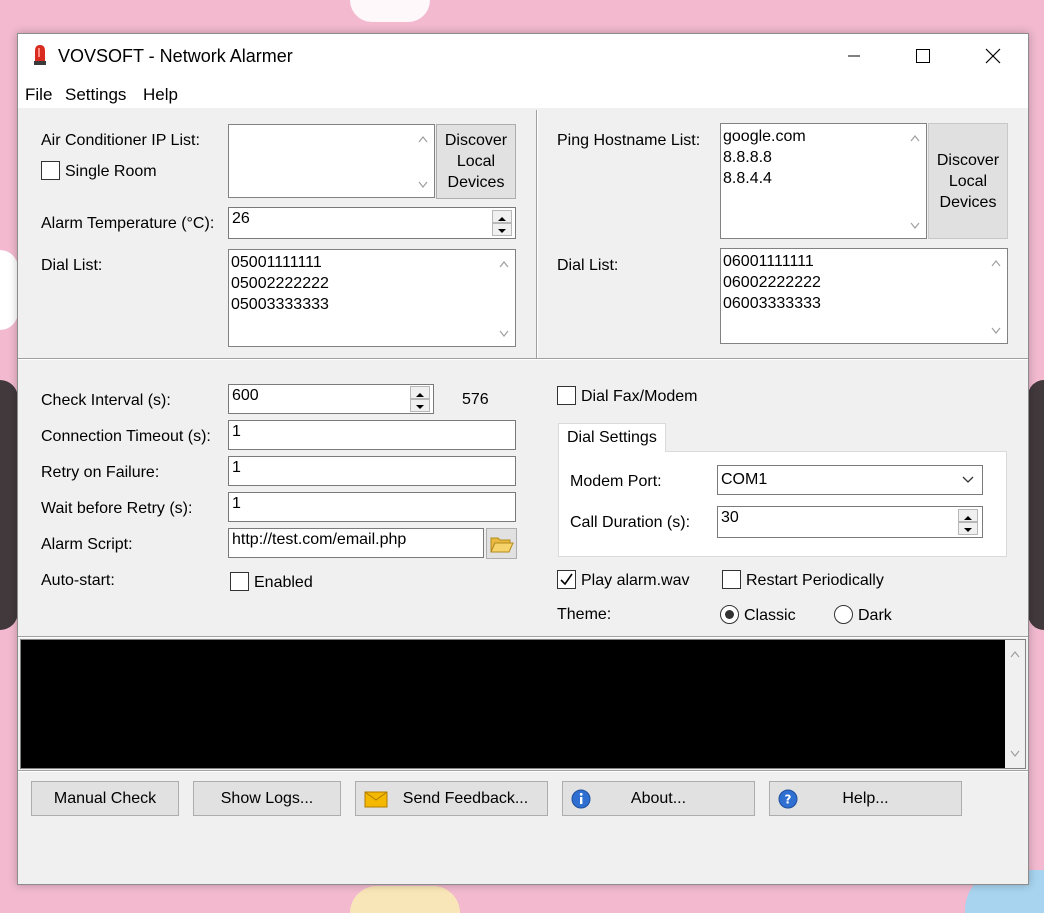  Describe the element at coordinates (50, 170) in the screenshot. I see `single-room-checkbox` at that location.